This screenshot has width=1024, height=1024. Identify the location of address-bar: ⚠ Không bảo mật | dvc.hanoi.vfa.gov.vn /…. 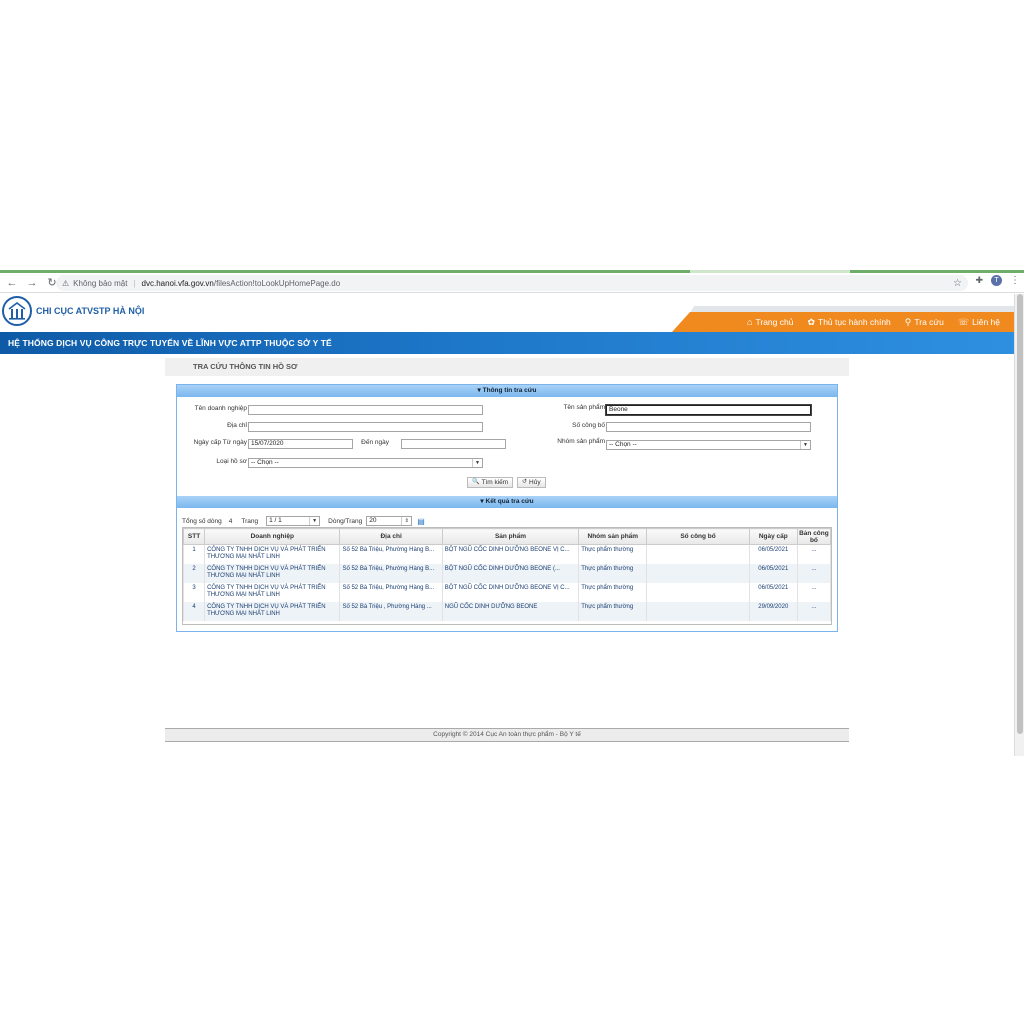
(512, 283).